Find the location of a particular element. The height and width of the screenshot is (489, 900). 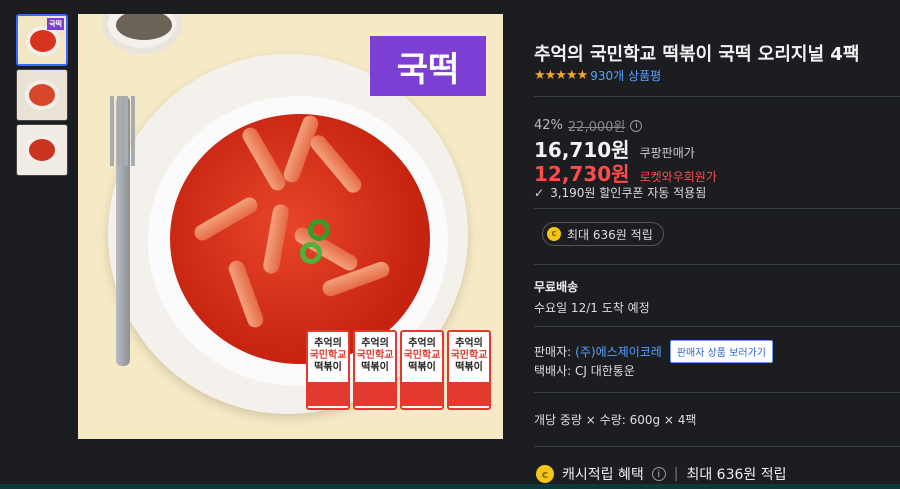

reward-badge: c 최대 636원 적립 is located at coordinates (603, 234).